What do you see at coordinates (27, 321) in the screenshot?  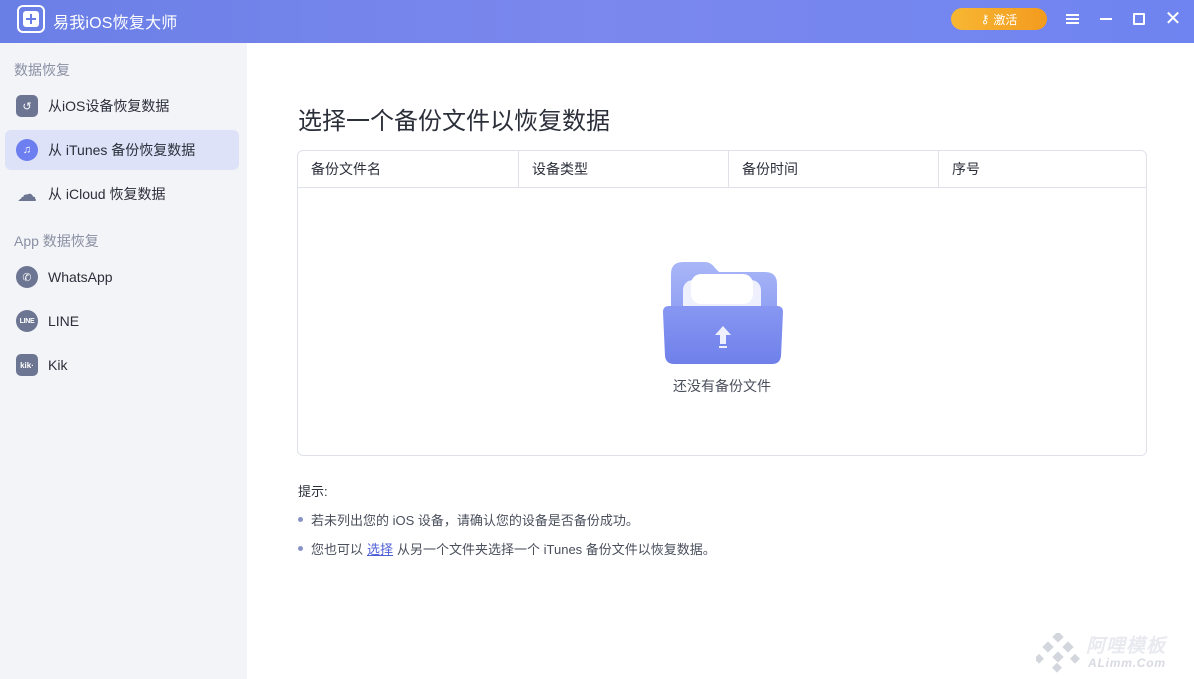 I see `line-icon: LINE` at bounding box center [27, 321].